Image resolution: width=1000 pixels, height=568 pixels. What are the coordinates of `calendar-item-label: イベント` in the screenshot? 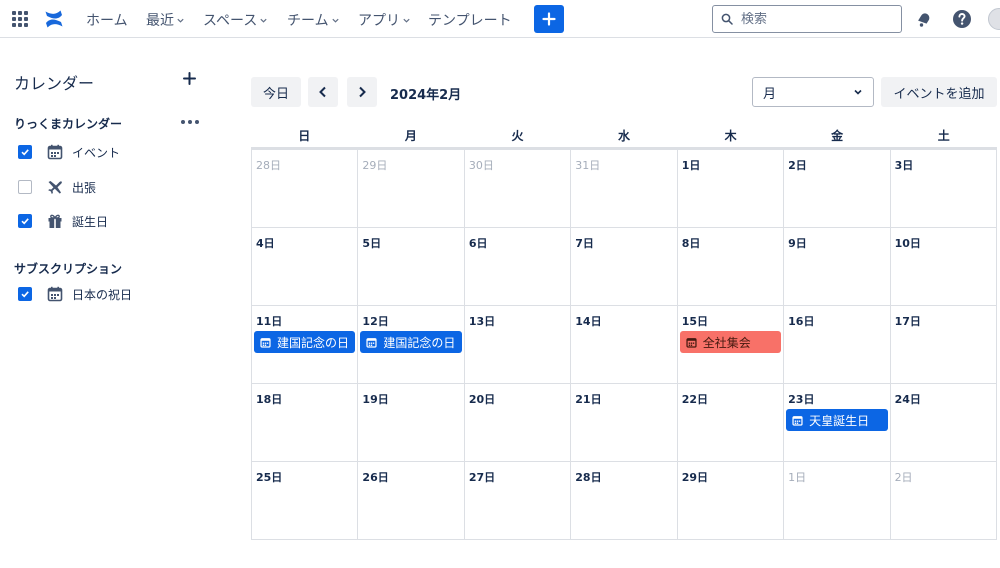 It's located at (96, 152).